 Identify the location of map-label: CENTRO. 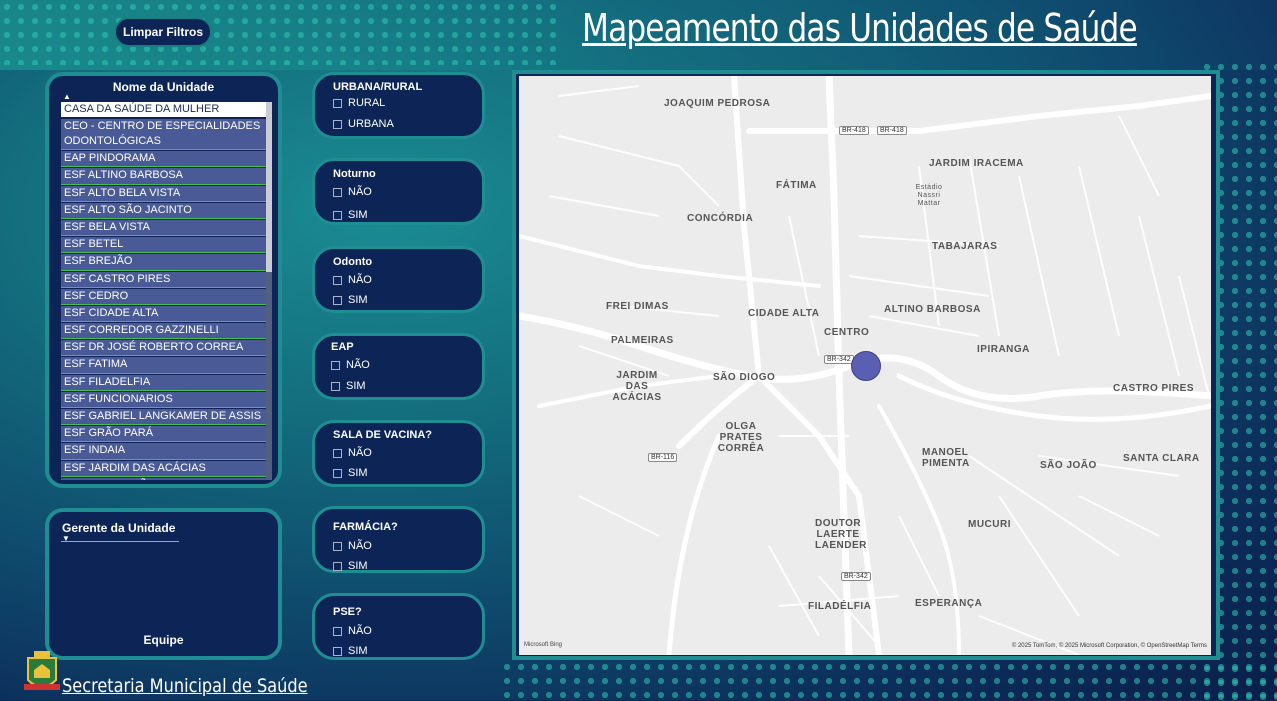
(847, 332).